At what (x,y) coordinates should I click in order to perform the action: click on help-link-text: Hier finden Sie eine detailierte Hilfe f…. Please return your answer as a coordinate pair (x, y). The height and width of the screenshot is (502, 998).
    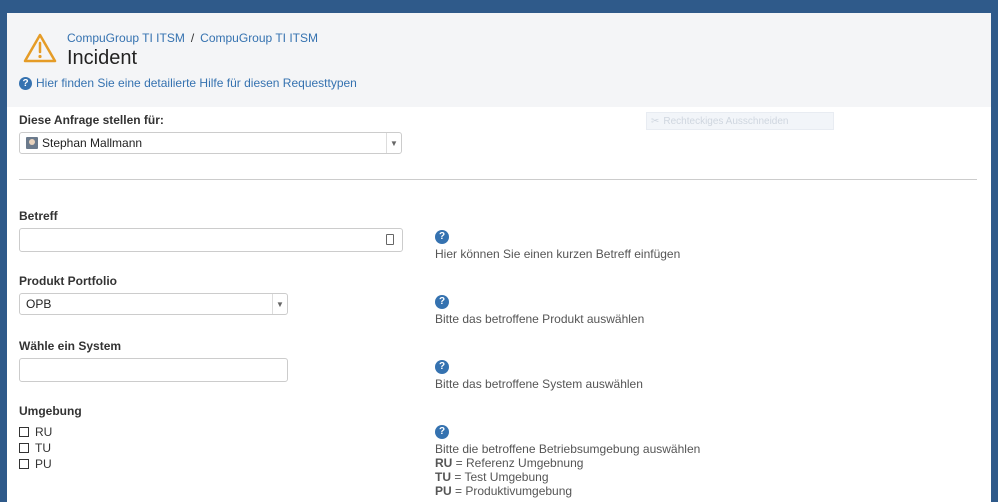
    Looking at the image, I should click on (196, 83).